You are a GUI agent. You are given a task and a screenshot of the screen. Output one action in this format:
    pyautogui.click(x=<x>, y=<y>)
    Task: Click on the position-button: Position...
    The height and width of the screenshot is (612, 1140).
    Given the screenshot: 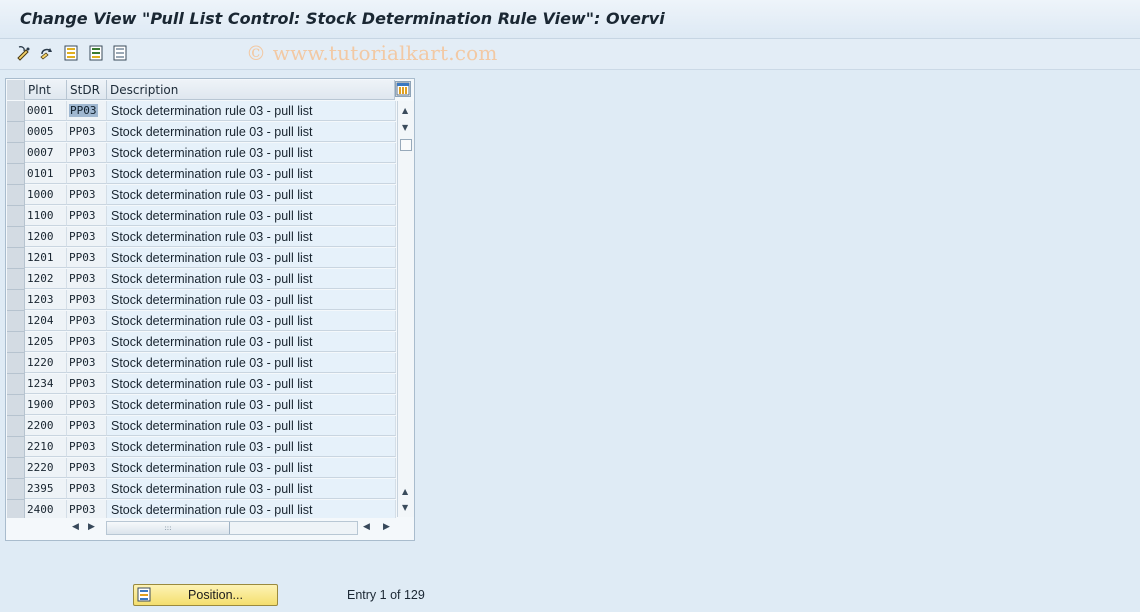 What is the action you would take?
    pyautogui.click(x=205, y=595)
    